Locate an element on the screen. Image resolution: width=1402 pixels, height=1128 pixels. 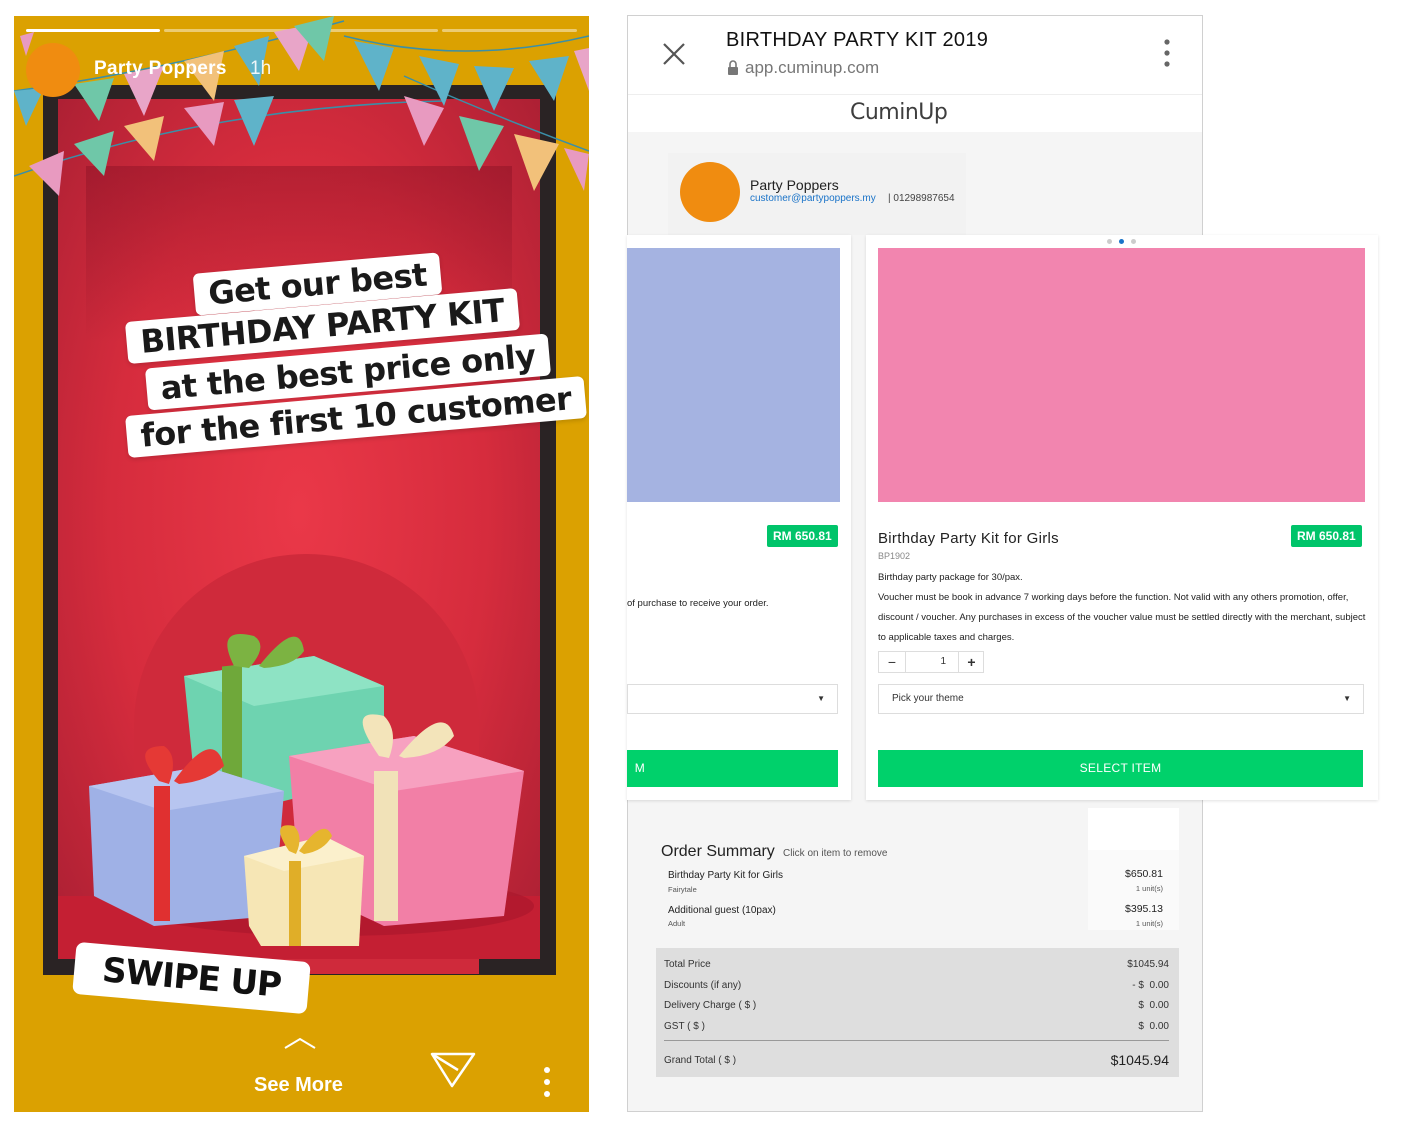
merchant-avatar is located at coordinates (710, 192).